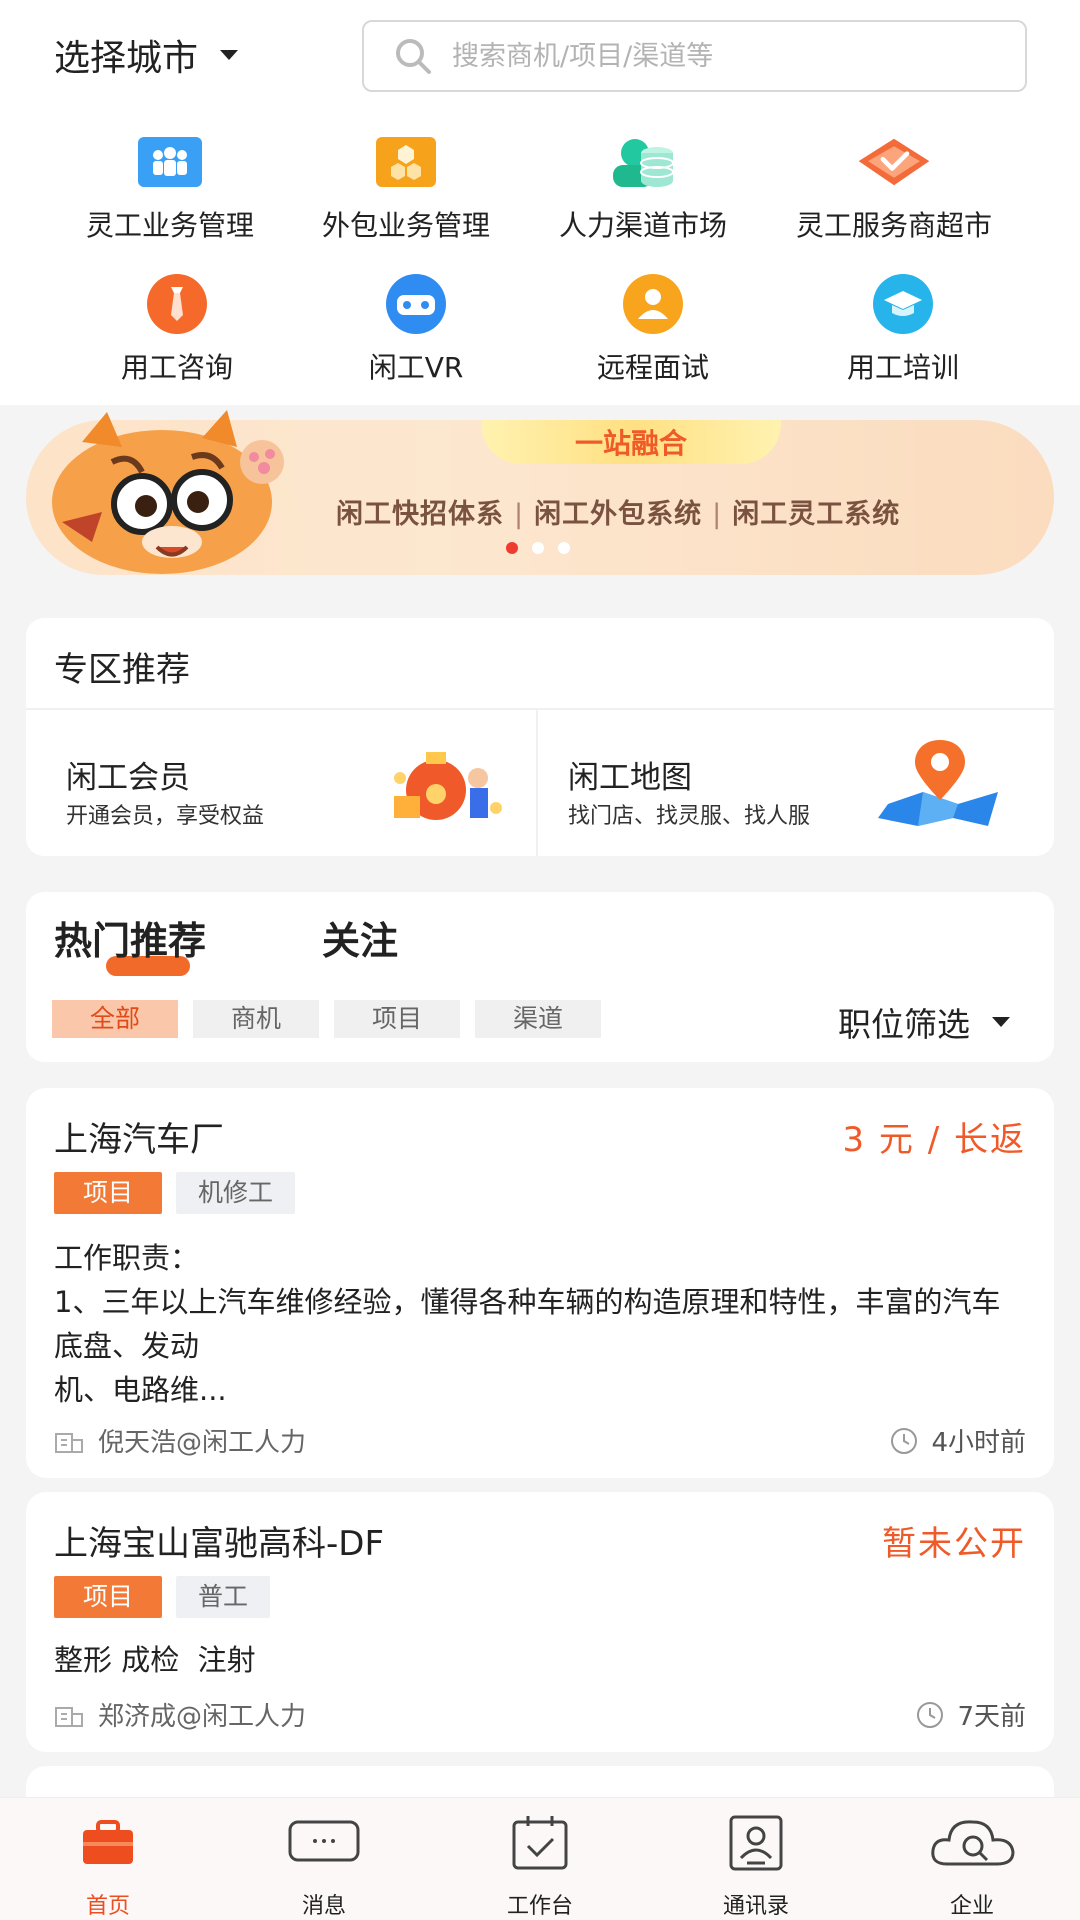 The width and height of the screenshot is (1080, 1920). I want to click on person-icon, so click(653, 304).